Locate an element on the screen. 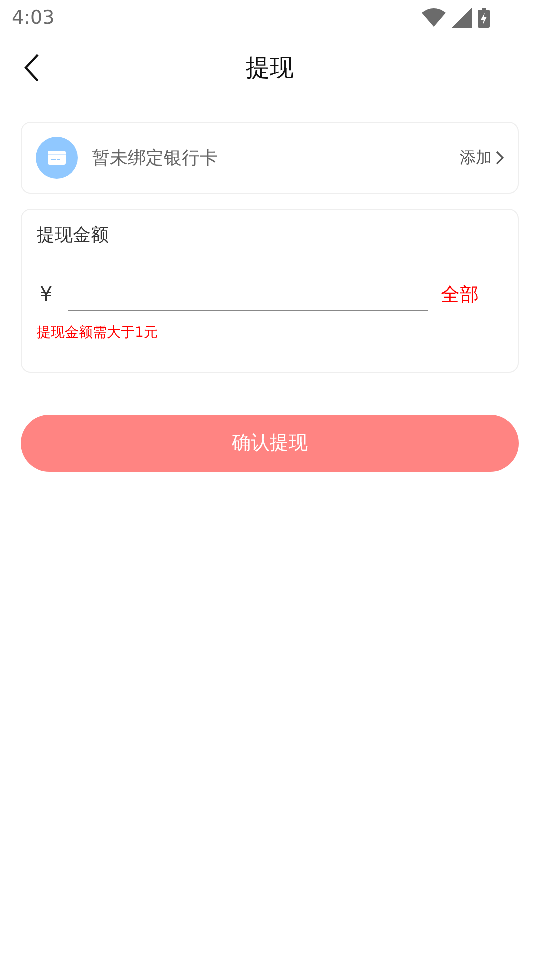  bank-card-row: 暂未绑定银行卡 添加 is located at coordinates (270, 158).